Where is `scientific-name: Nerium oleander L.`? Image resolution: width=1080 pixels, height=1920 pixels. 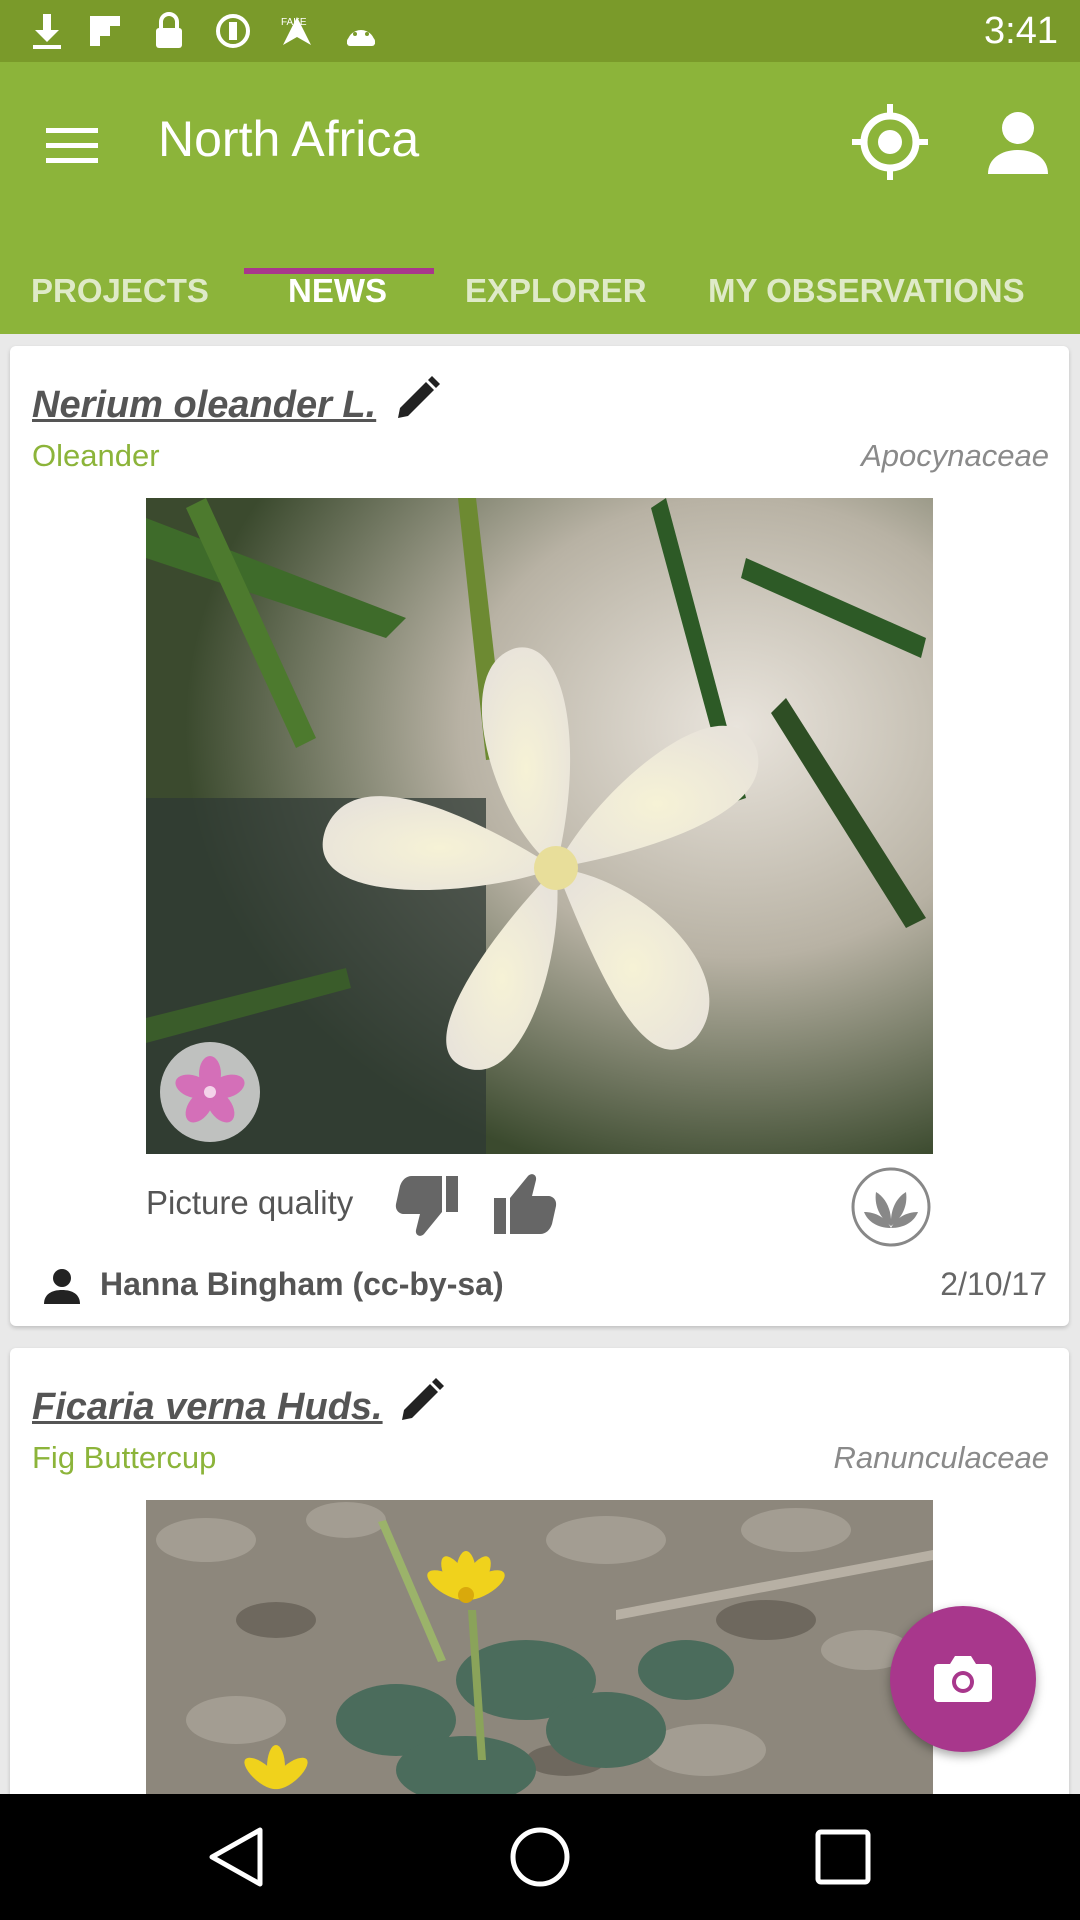
scientific-name: Nerium oleander L. is located at coordinates (204, 405).